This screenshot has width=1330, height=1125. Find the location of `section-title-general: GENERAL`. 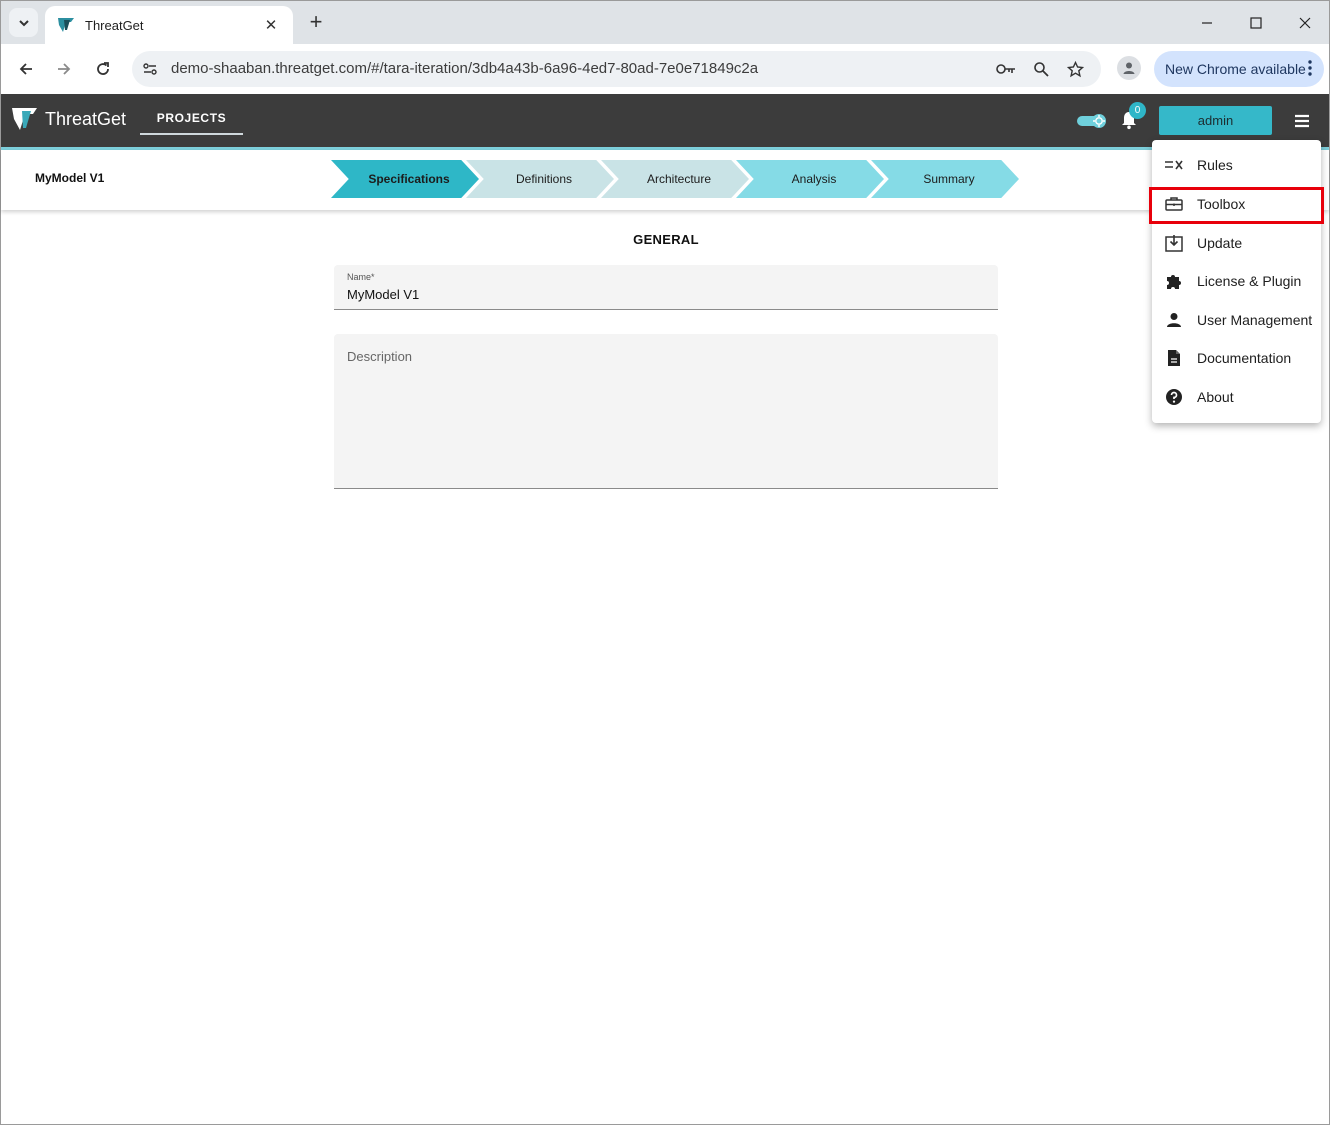

section-title-general: GENERAL is located at coordinates (666, 239).